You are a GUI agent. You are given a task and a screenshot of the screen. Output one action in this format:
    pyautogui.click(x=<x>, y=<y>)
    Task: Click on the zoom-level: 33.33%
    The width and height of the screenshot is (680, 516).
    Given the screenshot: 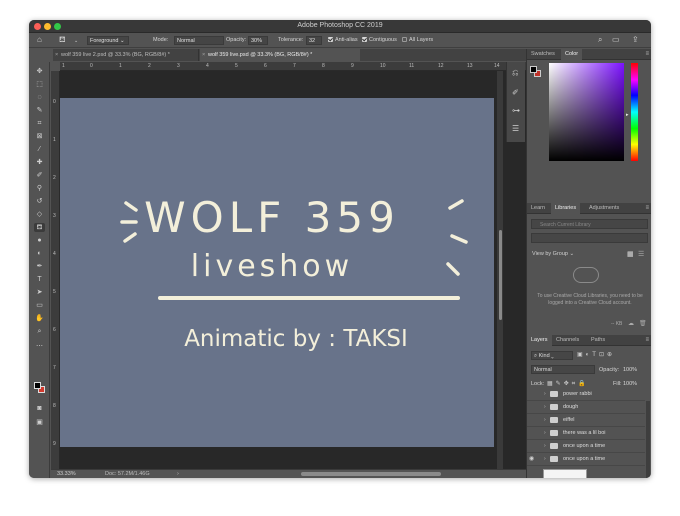 What is the action you would take?
    pyautogui.click(x=66, y=474)
    